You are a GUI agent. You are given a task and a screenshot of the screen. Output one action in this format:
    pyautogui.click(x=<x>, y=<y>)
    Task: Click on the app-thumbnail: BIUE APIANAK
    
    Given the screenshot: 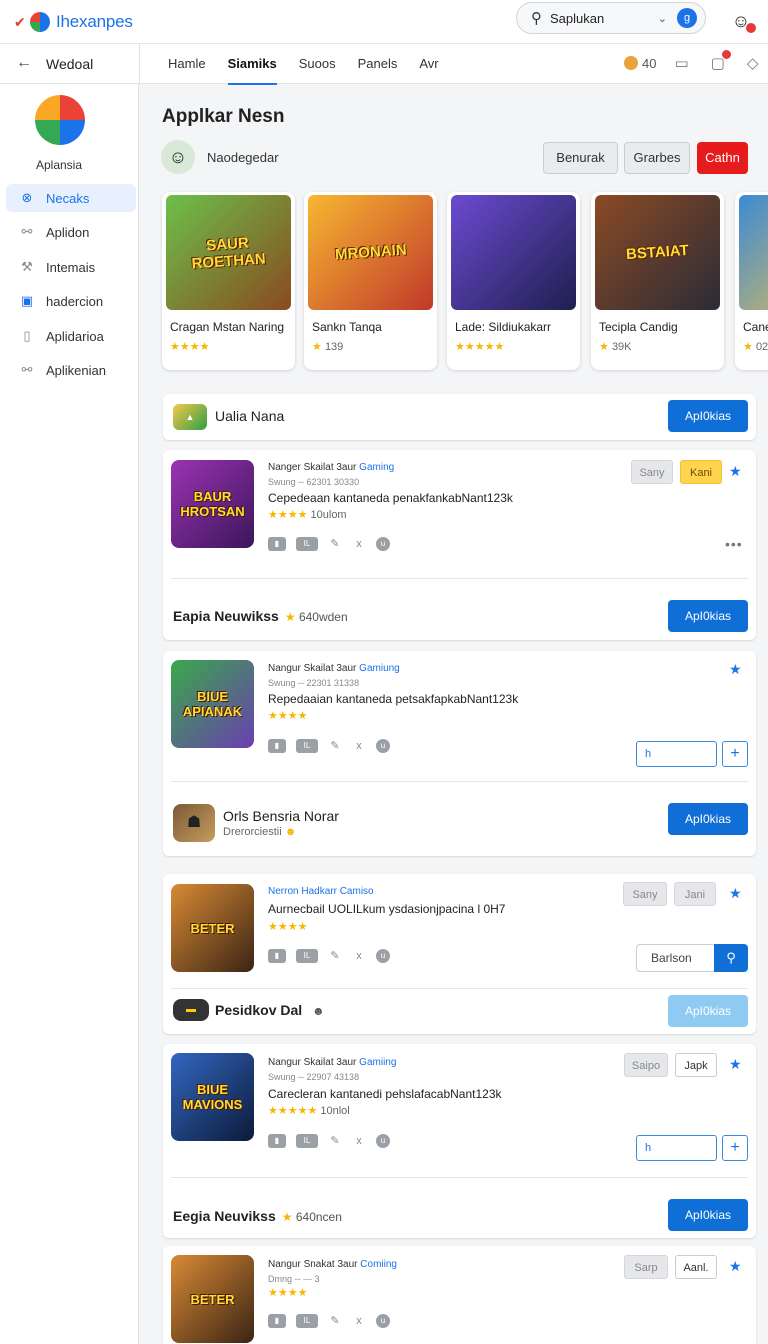 What is the action you would take?
    pyautogui.click(x=212, y=704)
    